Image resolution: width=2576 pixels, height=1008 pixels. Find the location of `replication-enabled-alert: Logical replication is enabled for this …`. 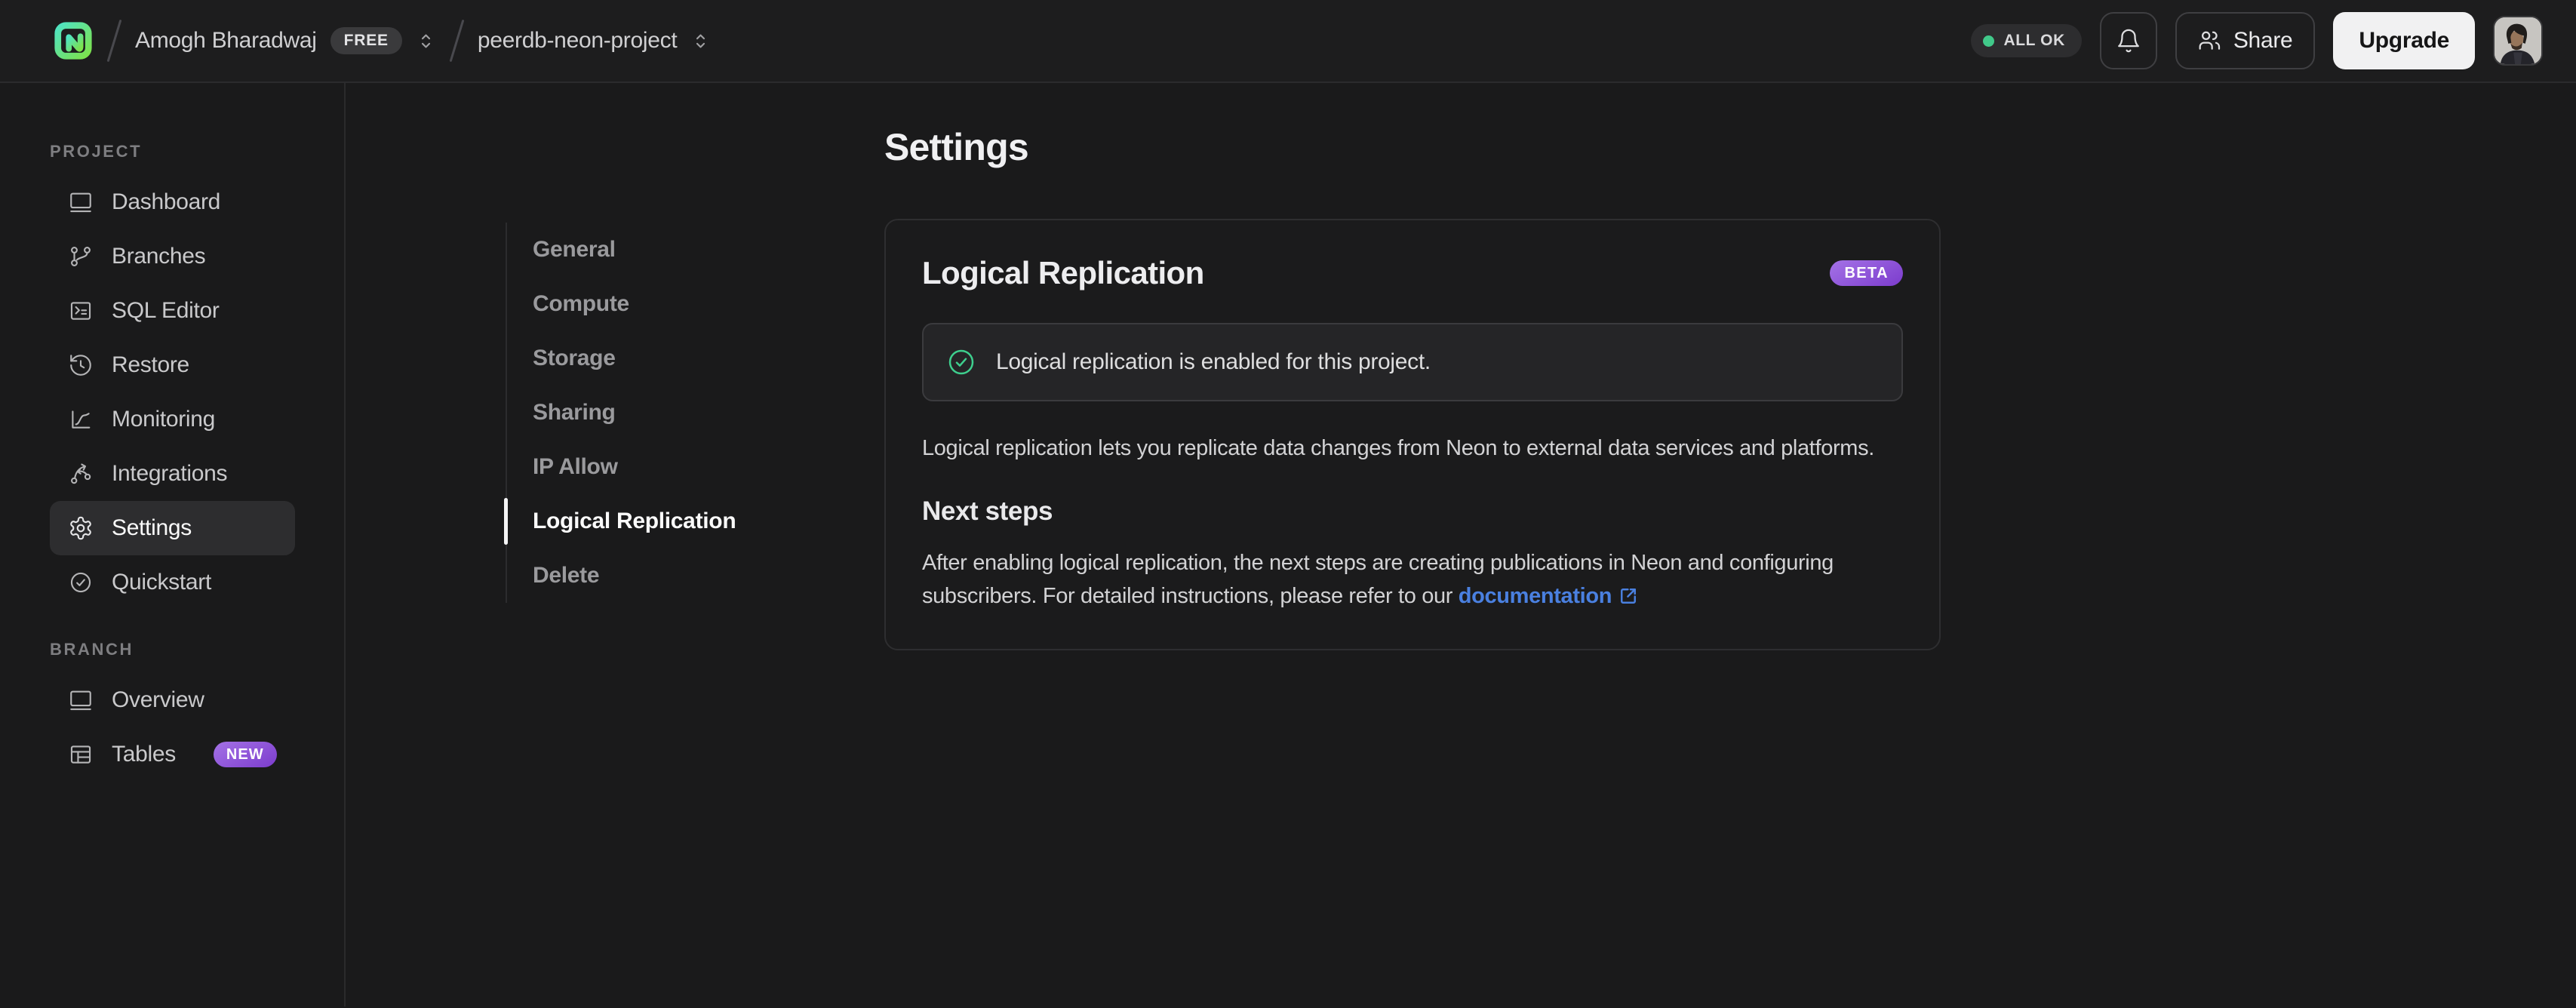

replication-enabled-alert: Logical replication is enabled for this … is located at coordinates (1412, 362).